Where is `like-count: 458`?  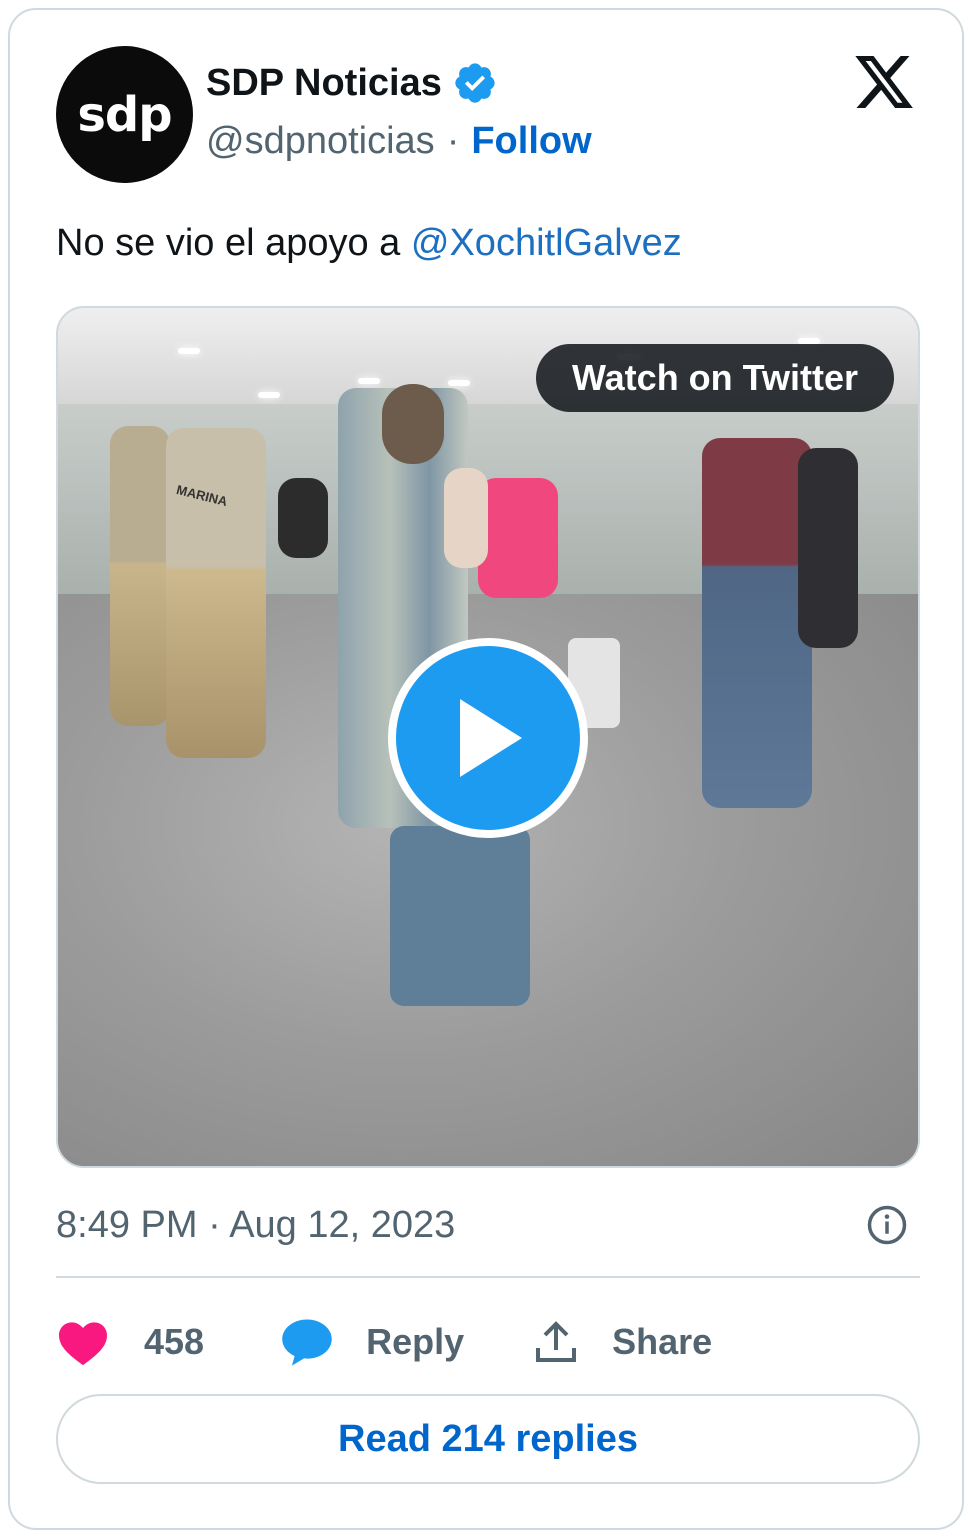 like-count: 458 is located at coordinates (174, 1341).